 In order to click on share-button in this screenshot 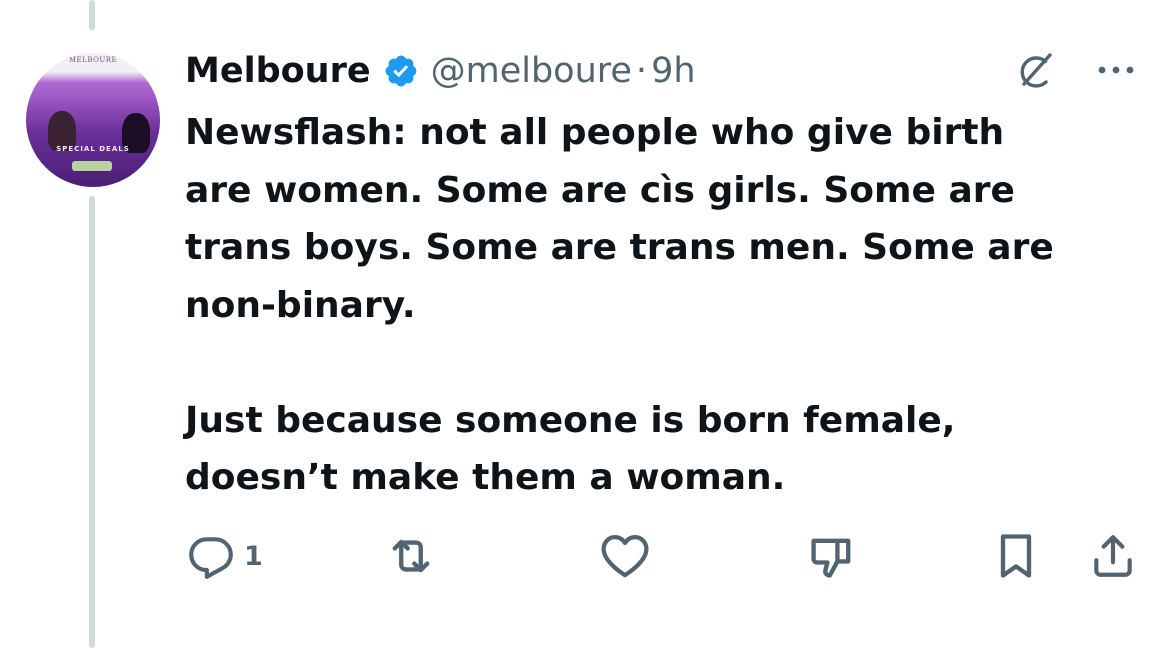, I will do `click(1113, 556)`.